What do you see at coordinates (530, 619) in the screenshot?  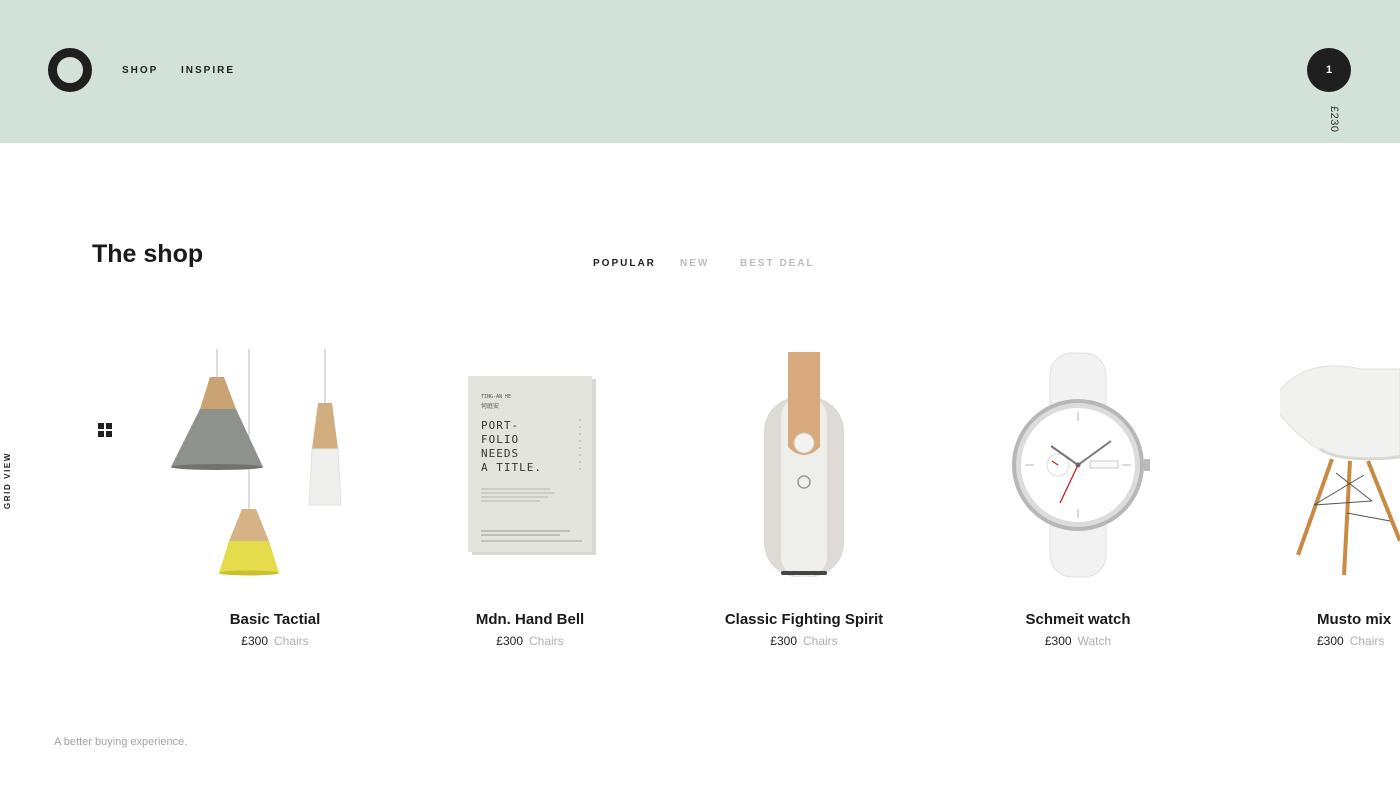 I see `product-name: Mdn. Hand Bell` at bounding box center [530, 619].